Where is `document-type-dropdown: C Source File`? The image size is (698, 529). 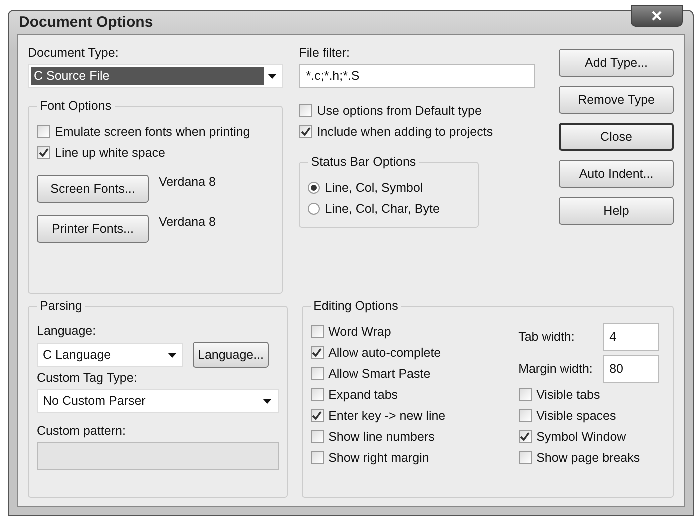
document-type-dropdown: C Source File is located at coordinates (156, 76).